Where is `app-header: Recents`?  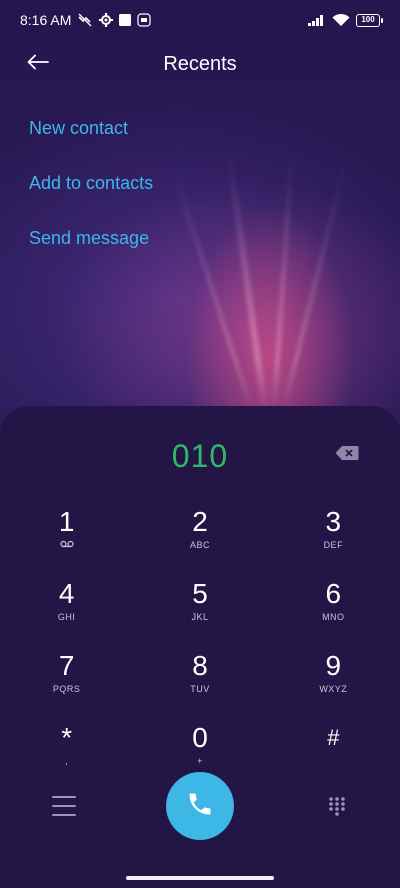
app-header: Recents is located at coordinates (200, 64).